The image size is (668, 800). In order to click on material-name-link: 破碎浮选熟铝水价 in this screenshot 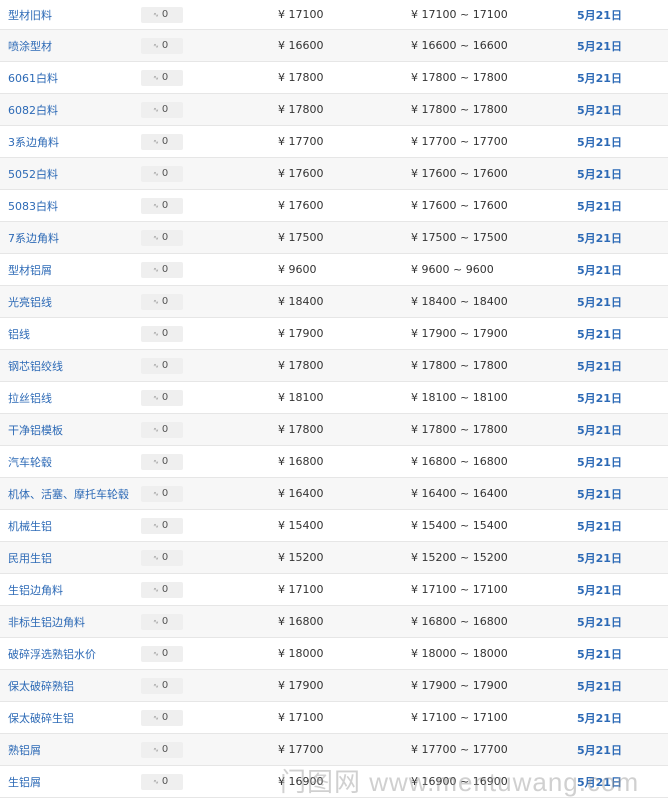, I will do `click(52, 653)`.